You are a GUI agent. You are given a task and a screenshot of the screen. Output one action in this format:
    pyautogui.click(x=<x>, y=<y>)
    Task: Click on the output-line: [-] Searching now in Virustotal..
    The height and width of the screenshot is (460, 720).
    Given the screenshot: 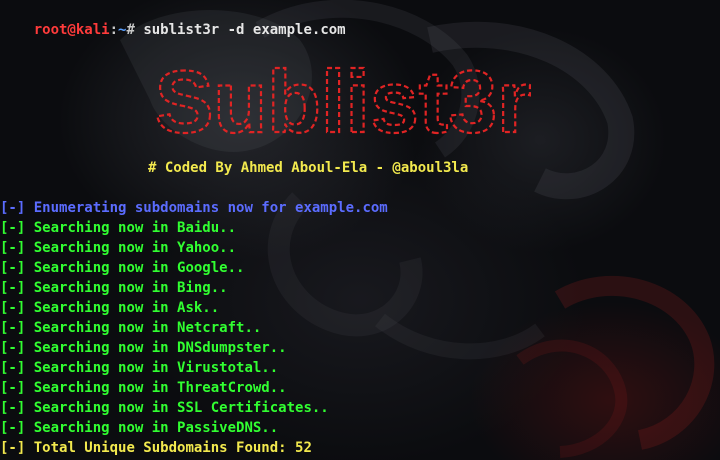 What is the action you would take?
    pyautogui.click(x=360, y=368)
    